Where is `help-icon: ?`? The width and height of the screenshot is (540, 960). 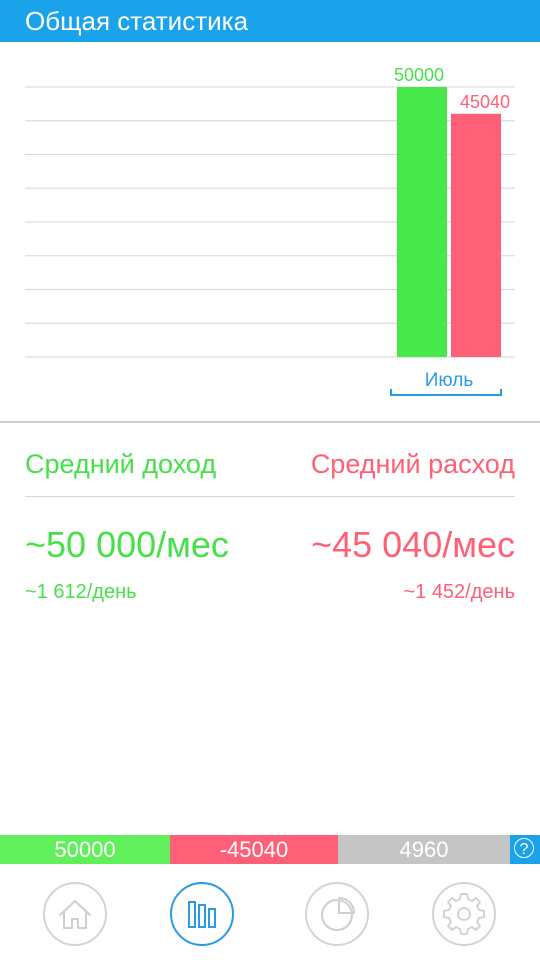 help-icon: ? is located at coordinates (524, 848).